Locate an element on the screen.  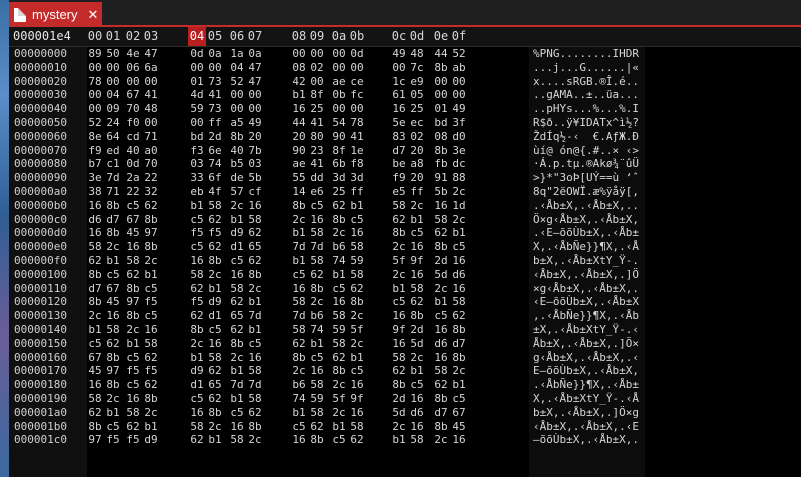
hex-byte: 78 is located at coordinates (95, 82).